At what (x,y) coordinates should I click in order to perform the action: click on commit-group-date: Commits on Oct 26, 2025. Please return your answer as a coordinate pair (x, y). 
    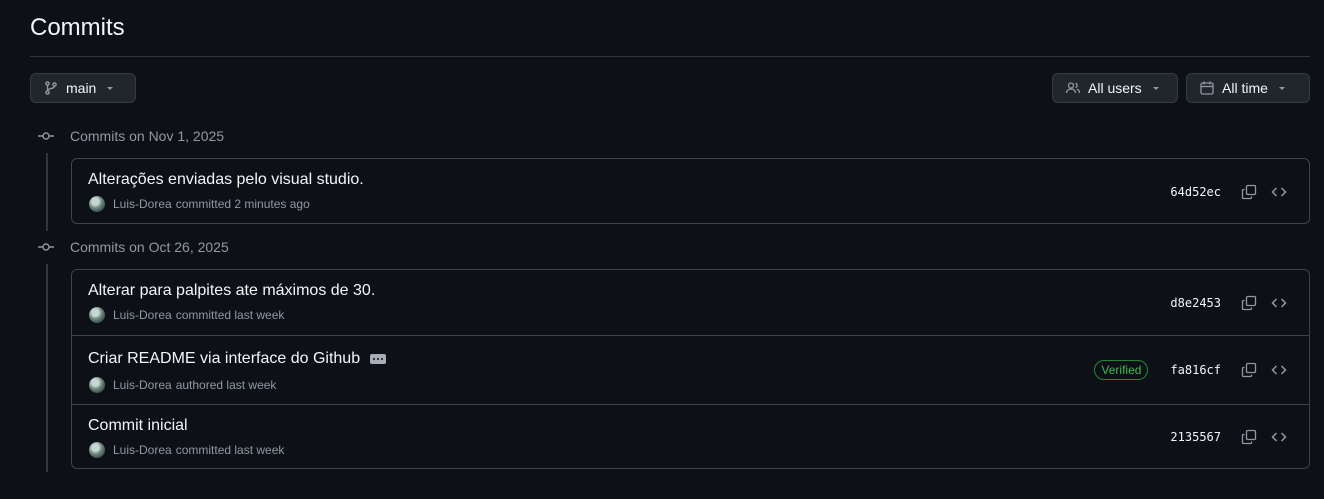
    Looking at the image, I should click on (149, 247).